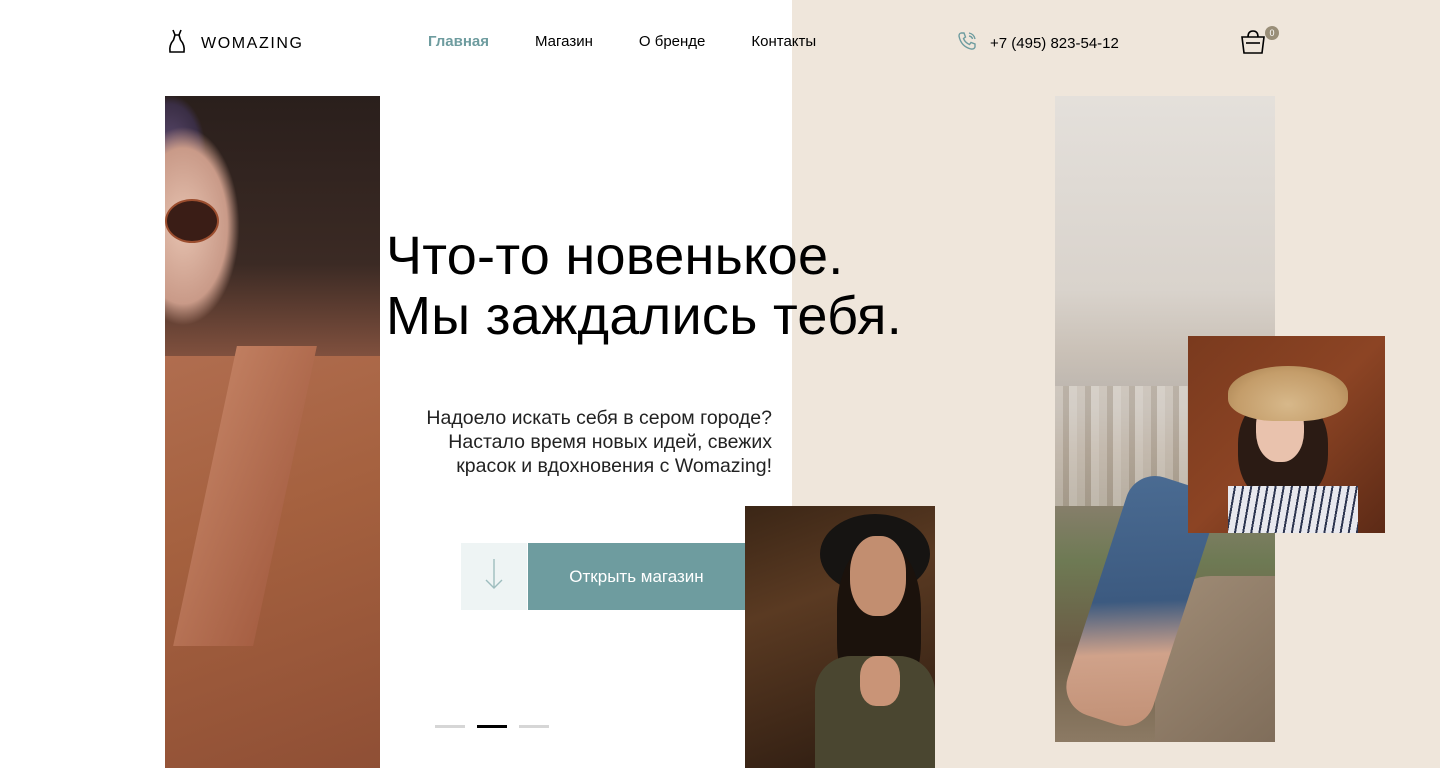  What do you see at coordinates (599, 418) in the screenshot?
I see `hero-subtitle-line-1: Надоело искать себя в сером городе?` at bounding box center [599, 418].